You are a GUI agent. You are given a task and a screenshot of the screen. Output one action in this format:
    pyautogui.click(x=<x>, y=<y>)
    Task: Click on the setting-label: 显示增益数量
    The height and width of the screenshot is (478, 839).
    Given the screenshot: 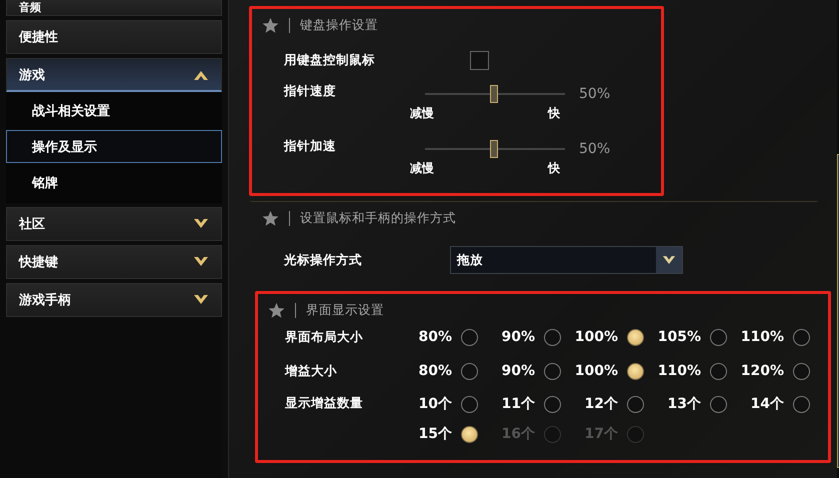 What is the action you would take?
    pyautogui.click(x=324, y=403)
    